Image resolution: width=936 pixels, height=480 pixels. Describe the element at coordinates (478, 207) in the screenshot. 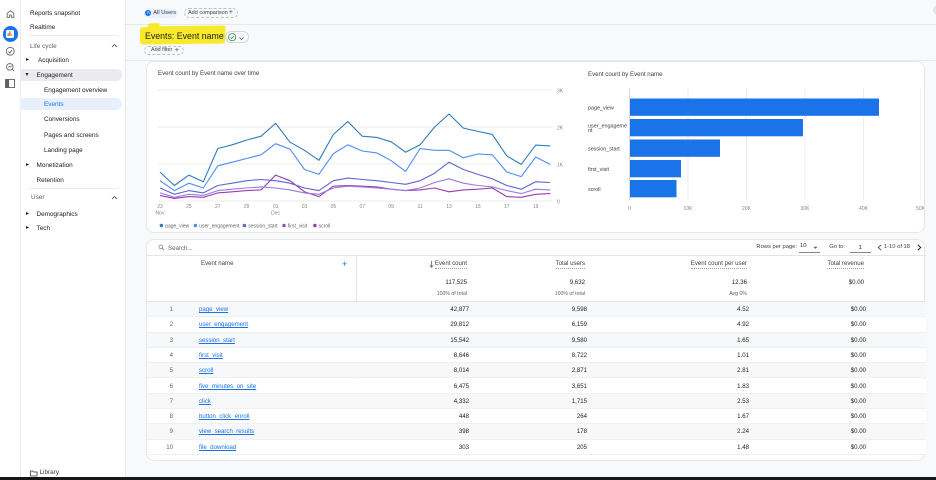

I see `svg-text: 15` at that location.